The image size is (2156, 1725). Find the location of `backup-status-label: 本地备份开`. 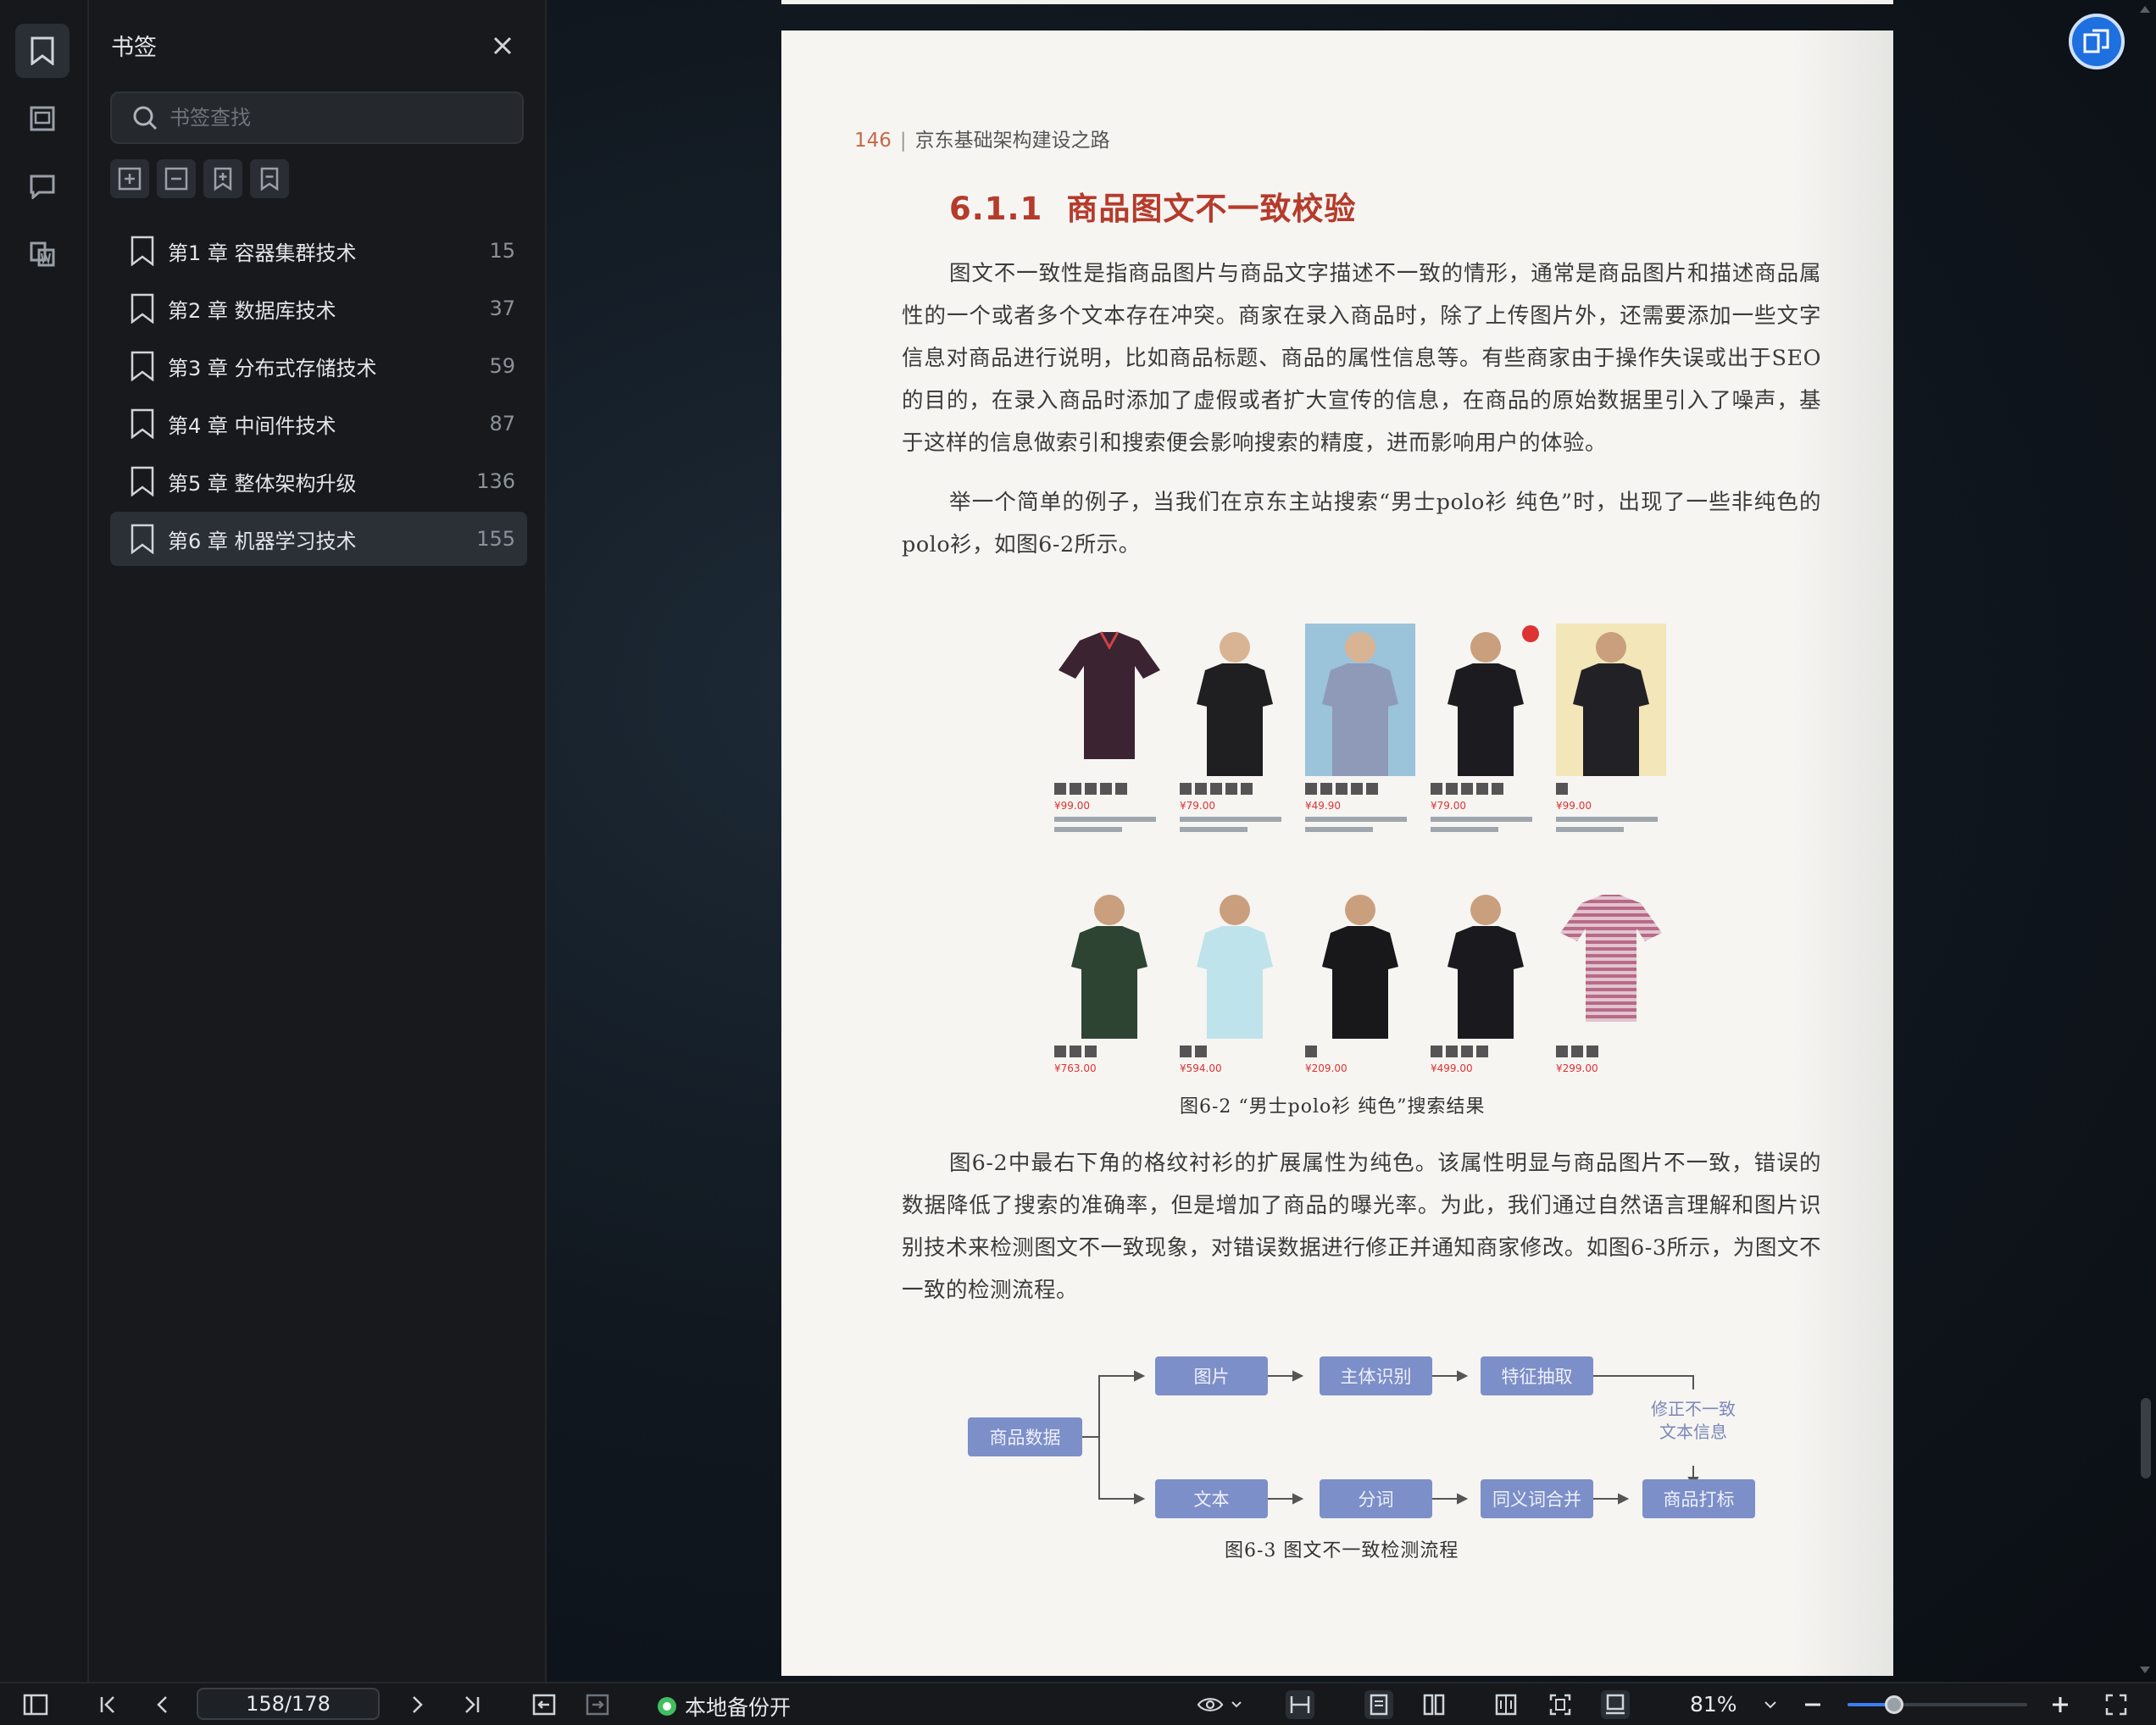

backup-status-label: 本地备份开 is located at coordinates (738, 1708).